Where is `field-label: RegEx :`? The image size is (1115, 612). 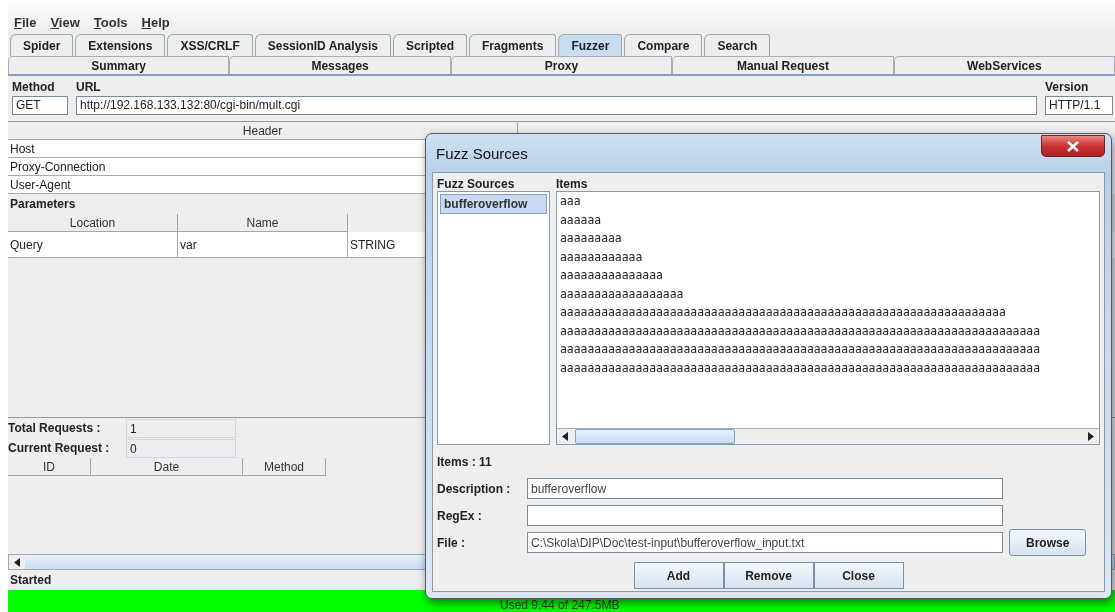 field-label: RegEx : is located at coordinates (460, 515).